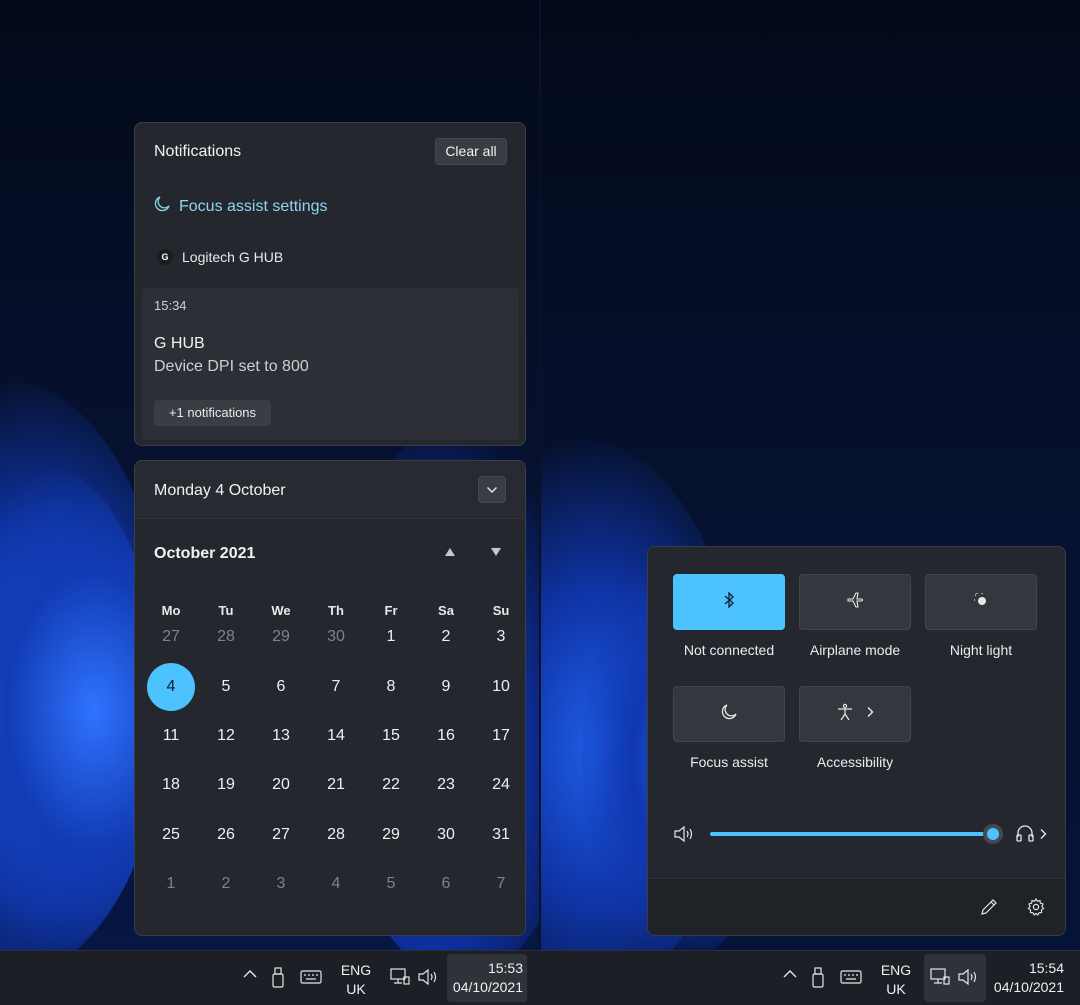  What do you see at coordinates (336, 736) in the screenshot?
I see `calendar-day: 14` at bounding box center [336, 736].